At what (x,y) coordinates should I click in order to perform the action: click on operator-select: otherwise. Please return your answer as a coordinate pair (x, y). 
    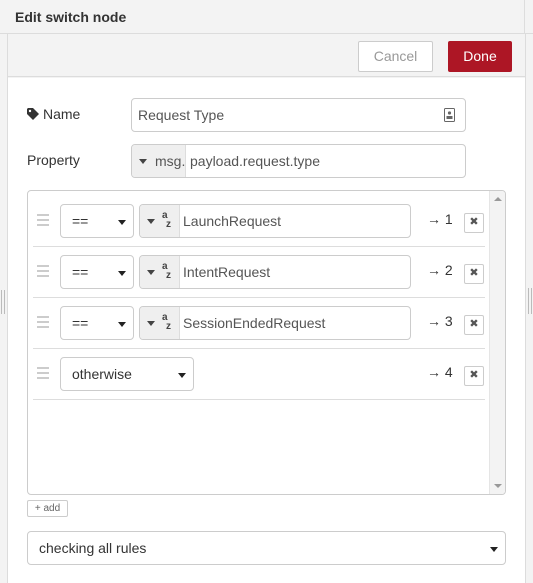
    Looking at the image, I should click on (127, 374).